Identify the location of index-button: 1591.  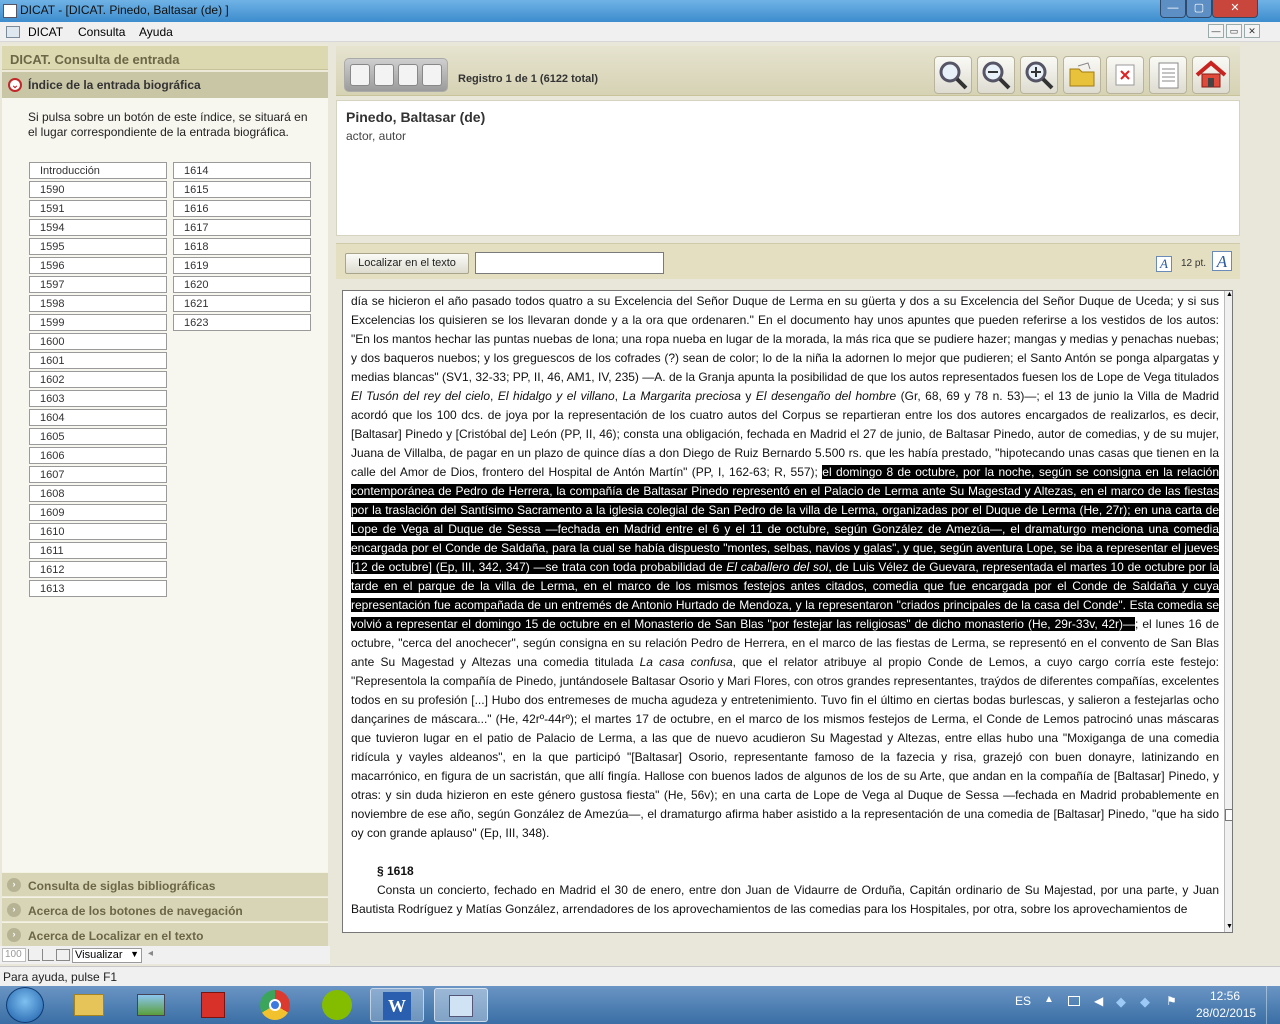
(98, 208).